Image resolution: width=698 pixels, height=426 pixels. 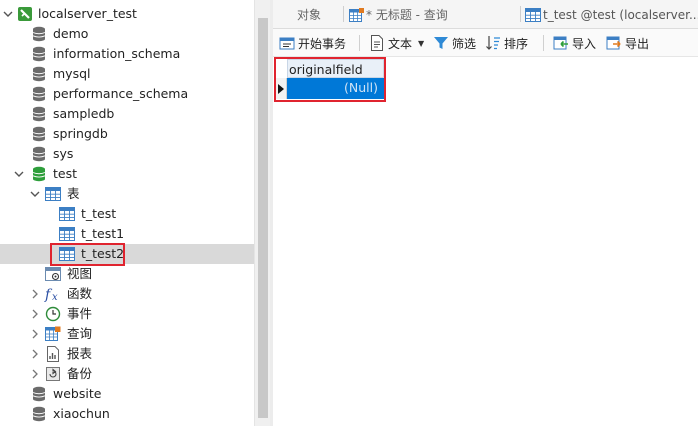 What do you see at coordinates (400, 43) in the screenshot?
I see `text-label: 文本` at bounding box center [400, 43].